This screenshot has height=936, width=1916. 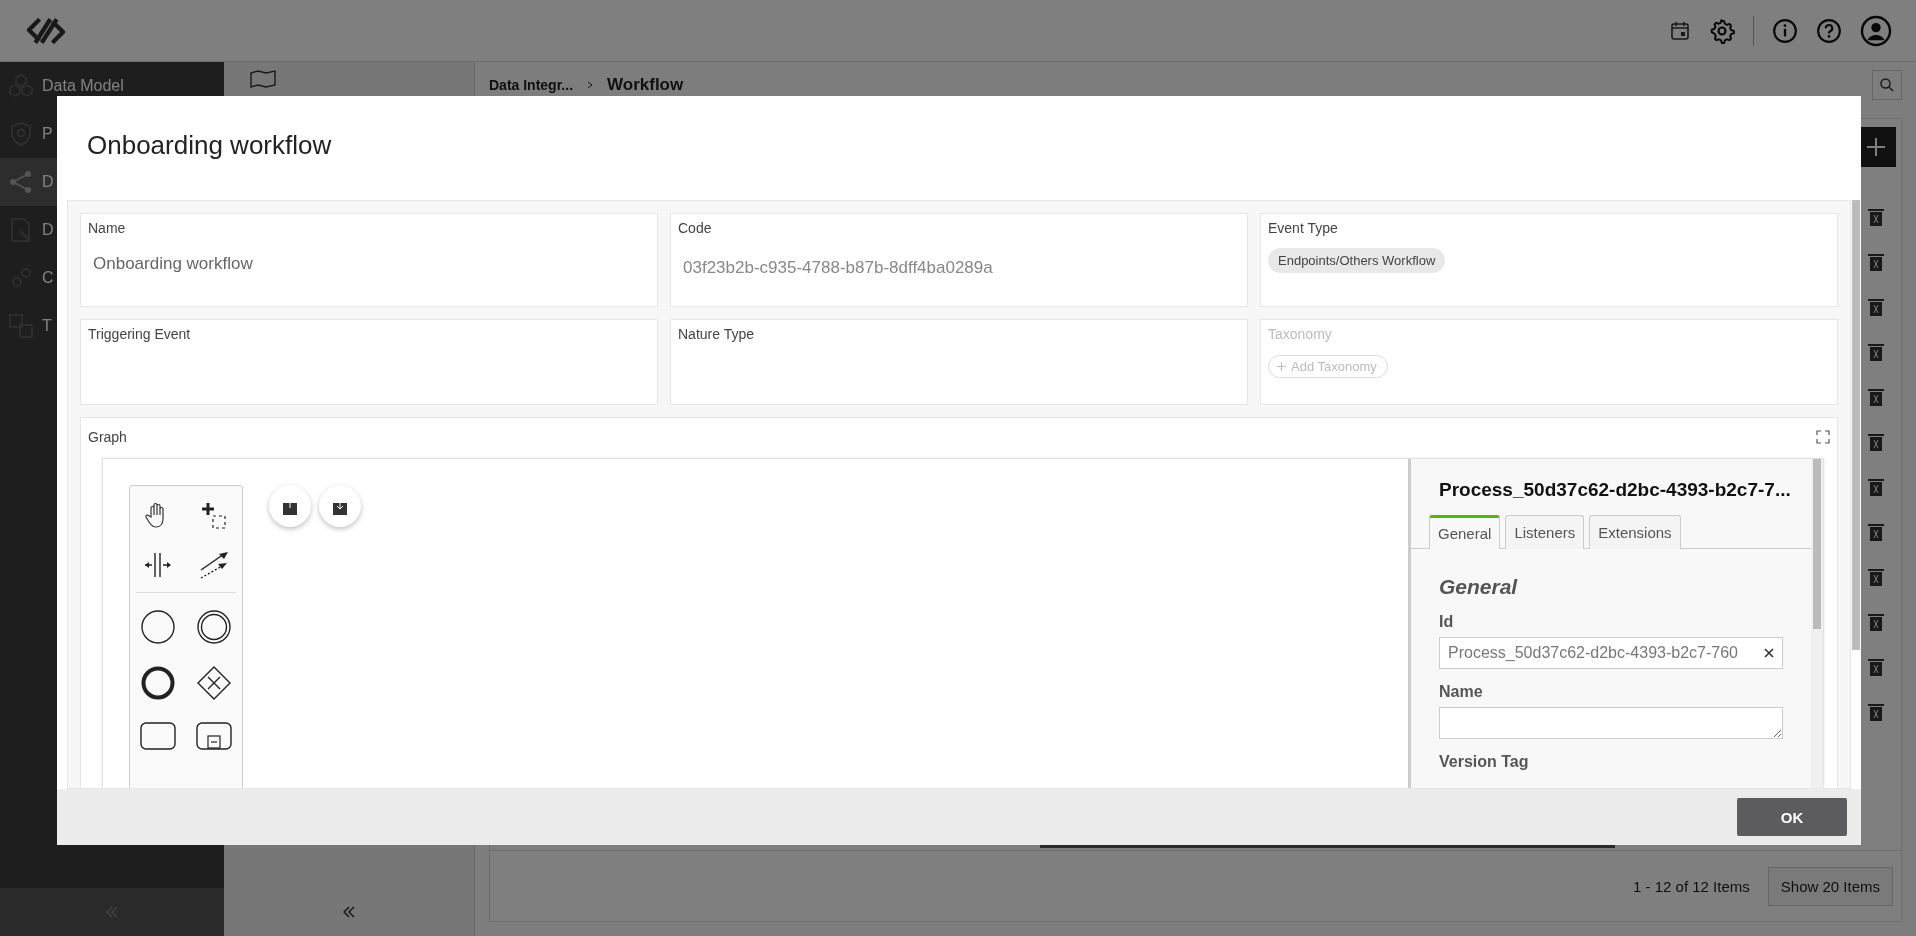 What do you see at coordinates (695, 228) in the screenshot?
I see `field-label: Code` at bounding box center [695, 228].